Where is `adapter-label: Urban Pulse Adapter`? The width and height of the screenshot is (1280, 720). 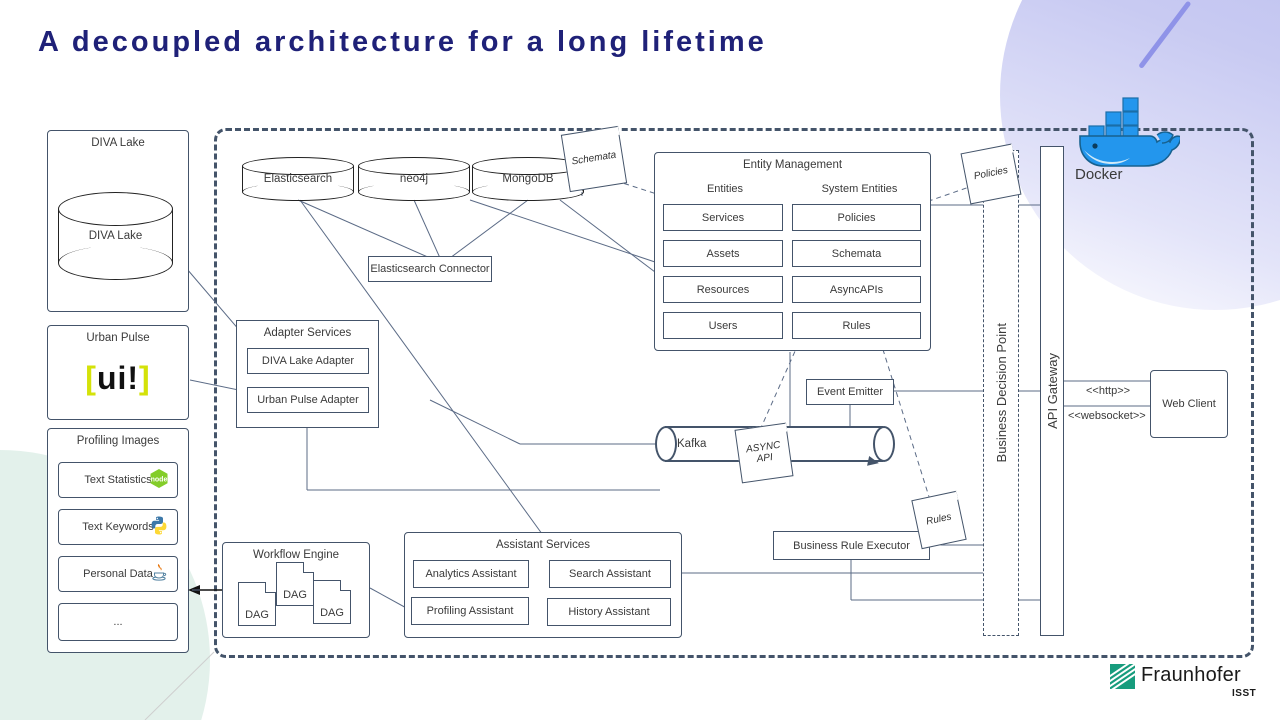 adapter-label: Urban Pulse Adapter is located at coordinates (308, 400).